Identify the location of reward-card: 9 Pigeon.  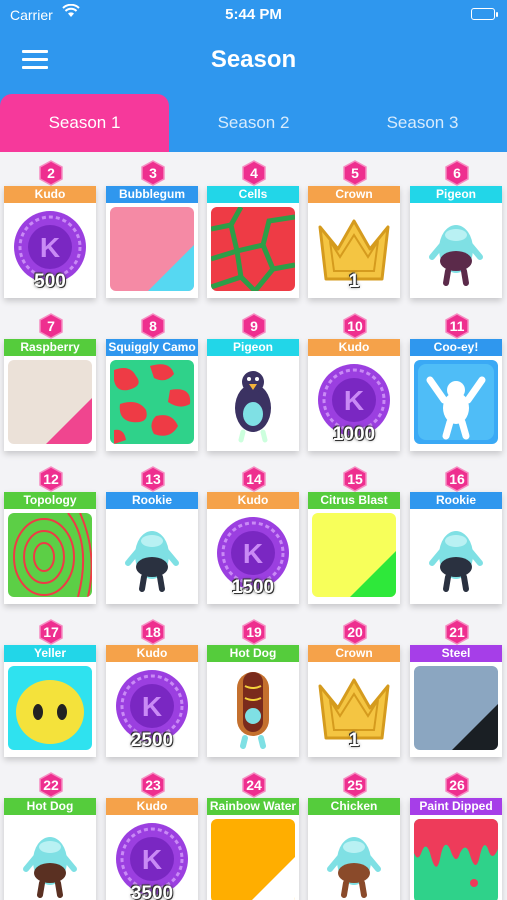
(253, 383).